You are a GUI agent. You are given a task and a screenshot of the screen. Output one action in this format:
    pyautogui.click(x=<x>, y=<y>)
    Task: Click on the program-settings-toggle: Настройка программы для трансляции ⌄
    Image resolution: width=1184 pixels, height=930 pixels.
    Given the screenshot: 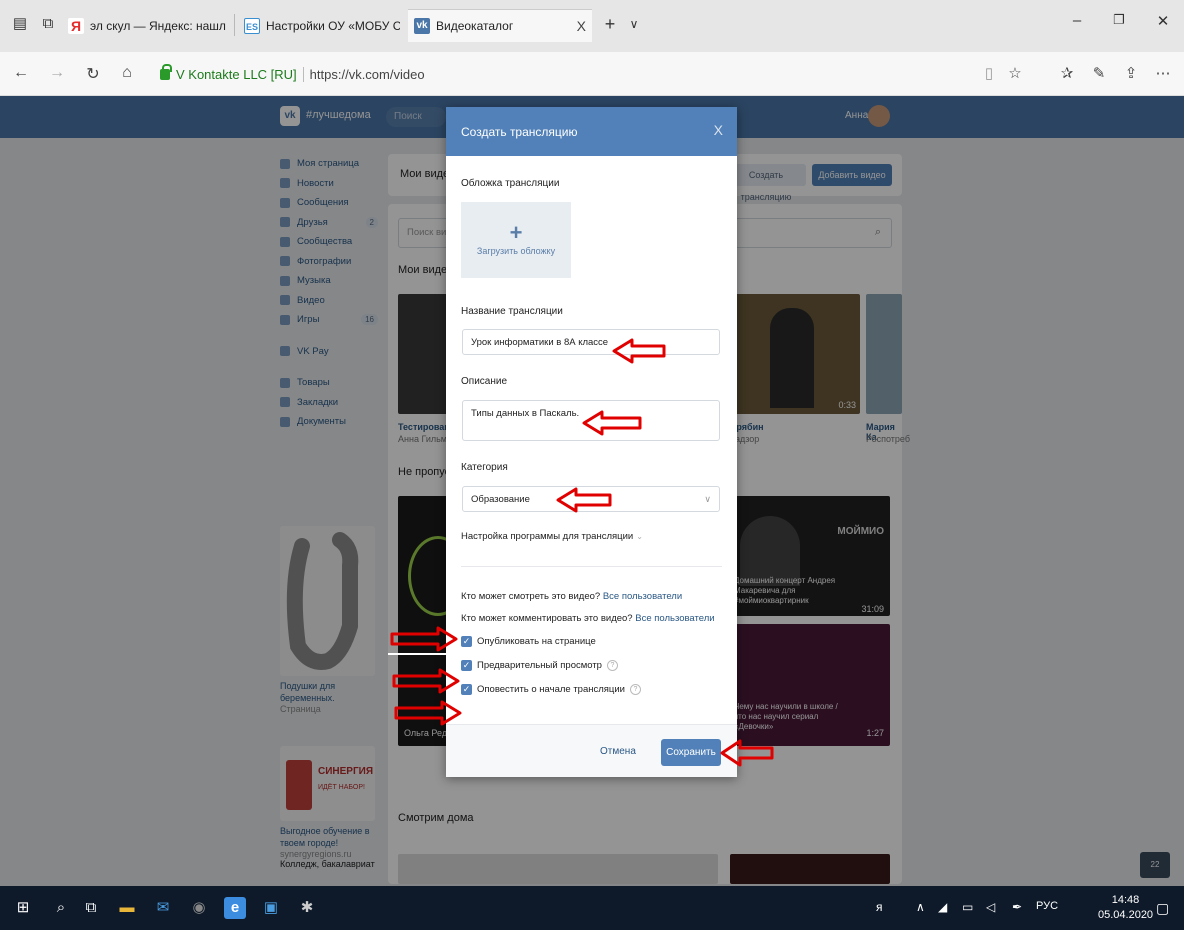 What is the action you would take?
    pyautogui.click(x=552, y=536)
    